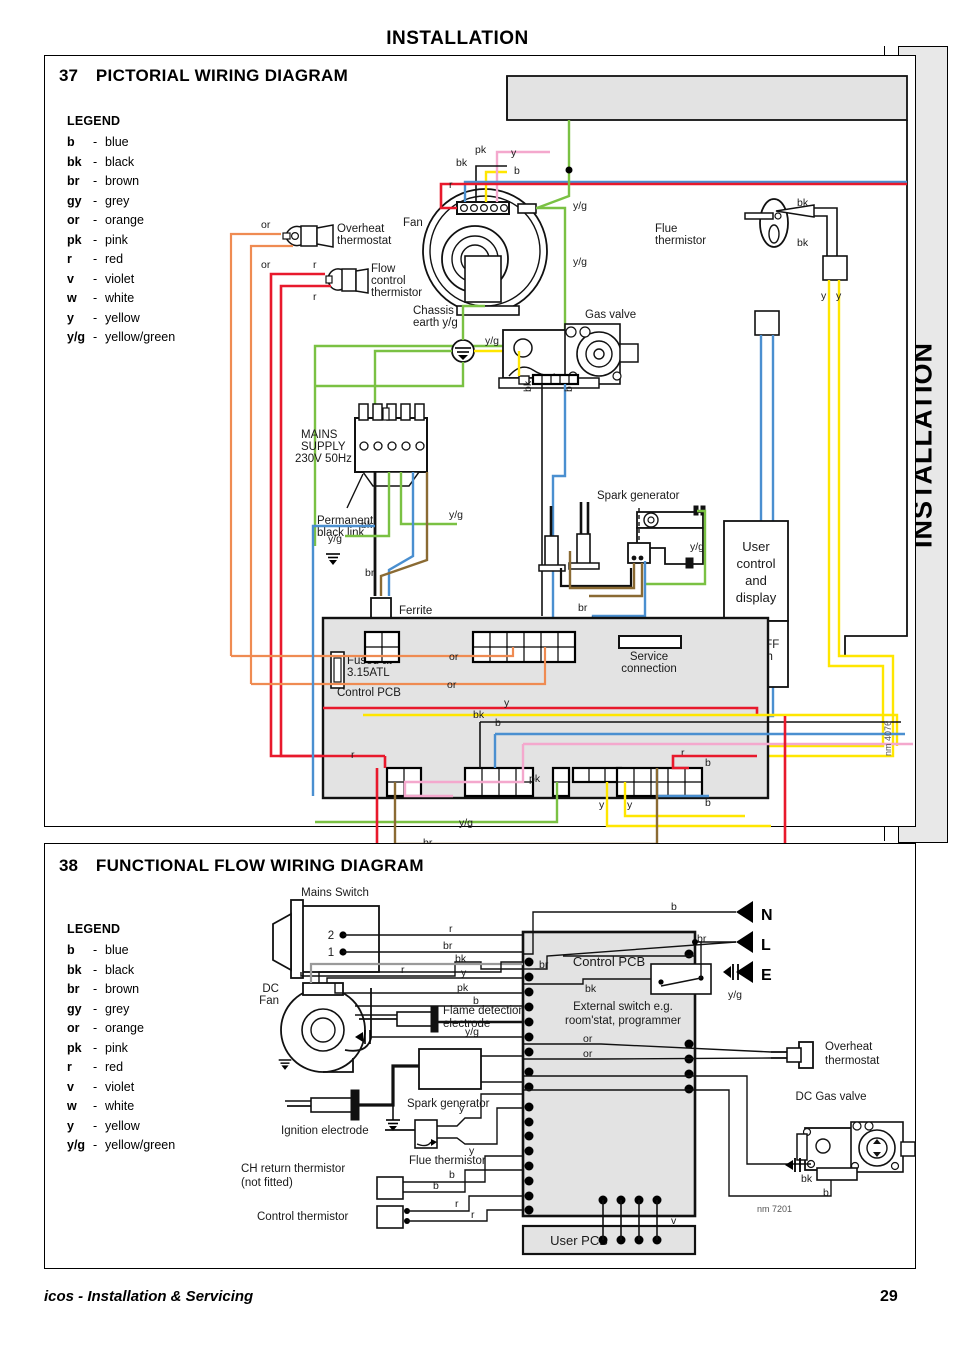 The image size is (954, 1351). I want to click on fan-terminal-pin, so click(484, 208).